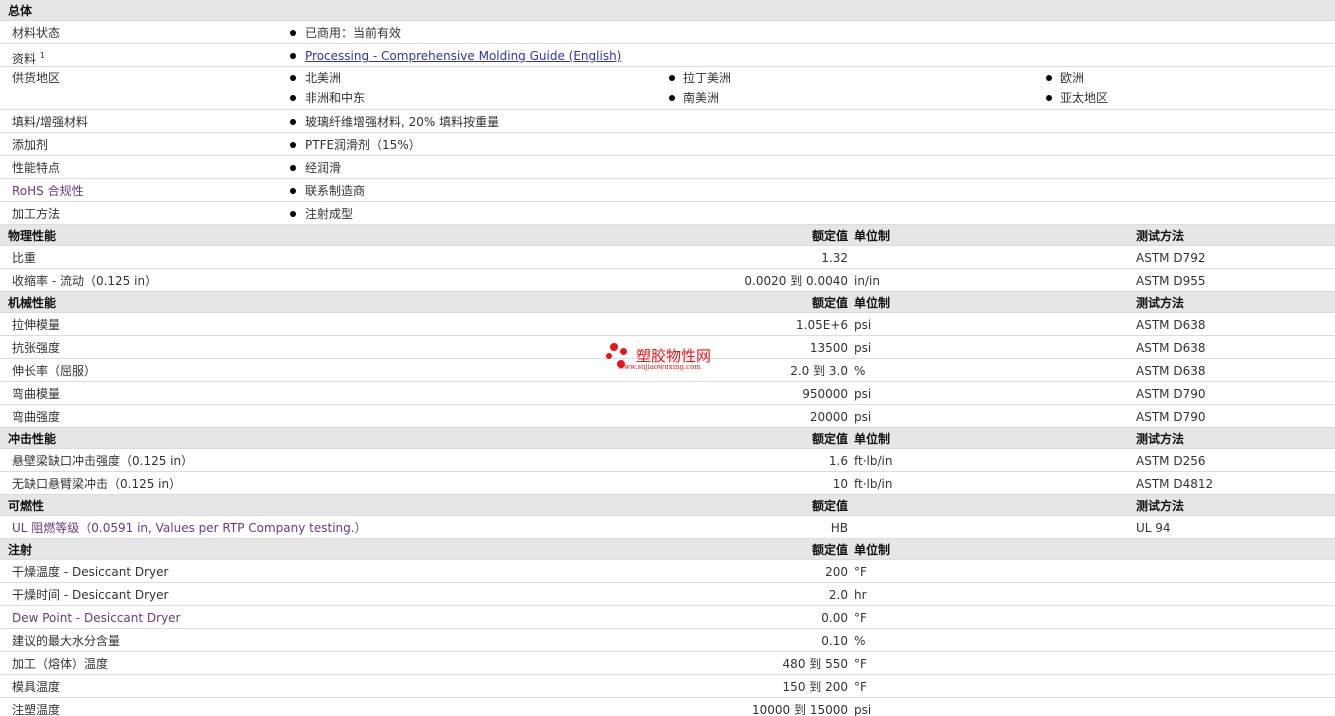 The width and height of the screenshot is (1335, 716). Describe the element at coordinates (36, 168) in the screenshot. I see `property-label: 性能特点` at that location.